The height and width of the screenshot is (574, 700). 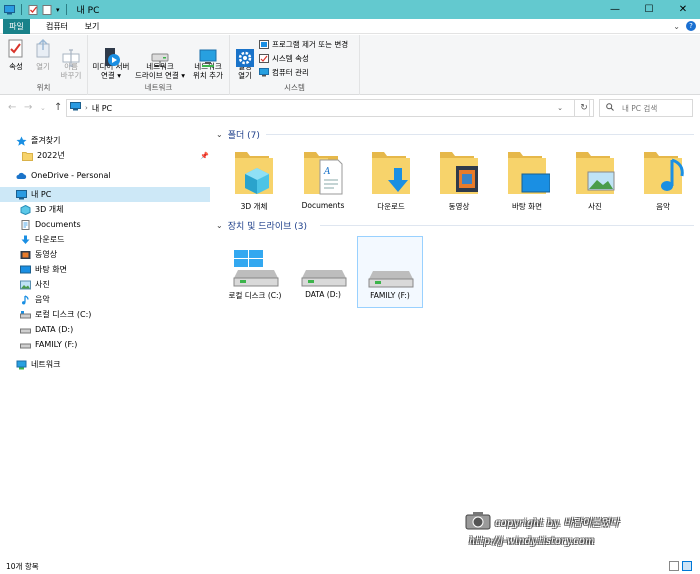 What do you see at coordinates (105, 194) in the screenshot?
I see `nav-item-this-pc: 내 PC` at bounding box center [105, 194].